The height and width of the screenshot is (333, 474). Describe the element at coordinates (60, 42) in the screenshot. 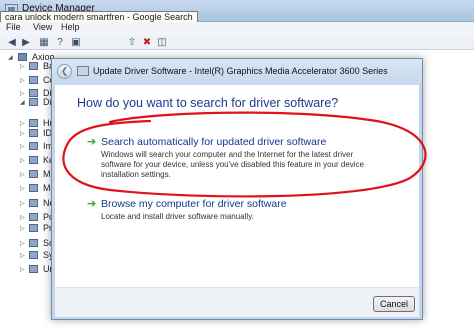

I see `help-icon: ?` at that location.